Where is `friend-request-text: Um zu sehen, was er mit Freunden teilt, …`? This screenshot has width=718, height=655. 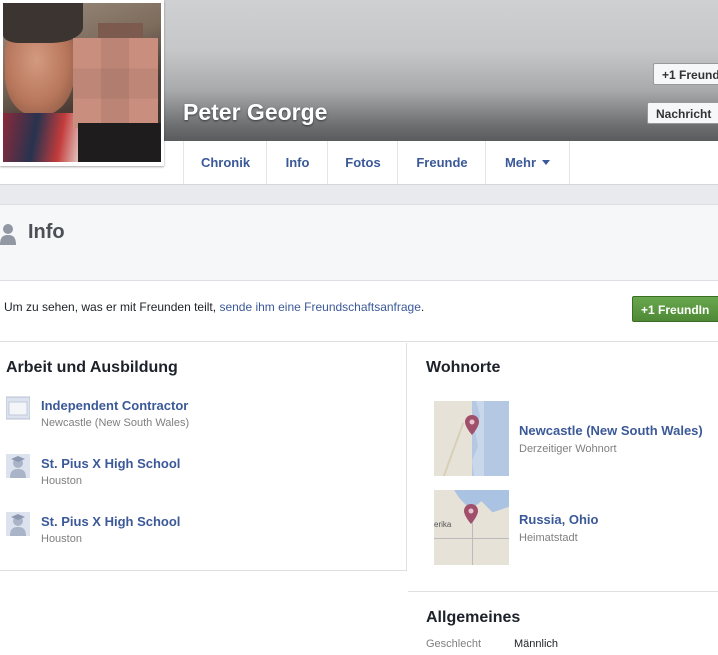
friend-request-text: Um zu sehen, was er mit Freunden teilt, … is located at coordinates (214, 307).